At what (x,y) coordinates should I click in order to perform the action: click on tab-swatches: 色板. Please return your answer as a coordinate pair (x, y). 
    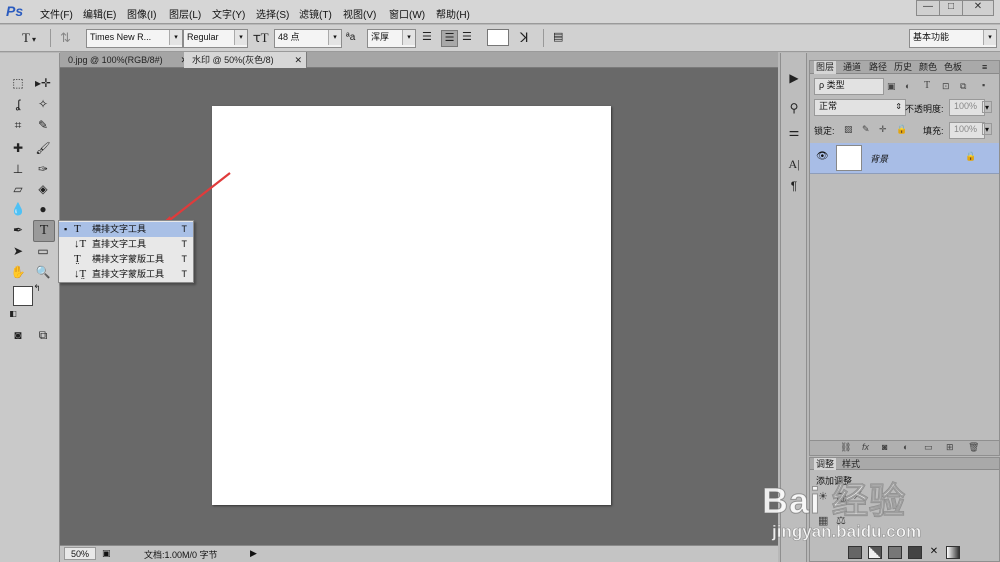
    Looking at the image, I should click on (953, 67).